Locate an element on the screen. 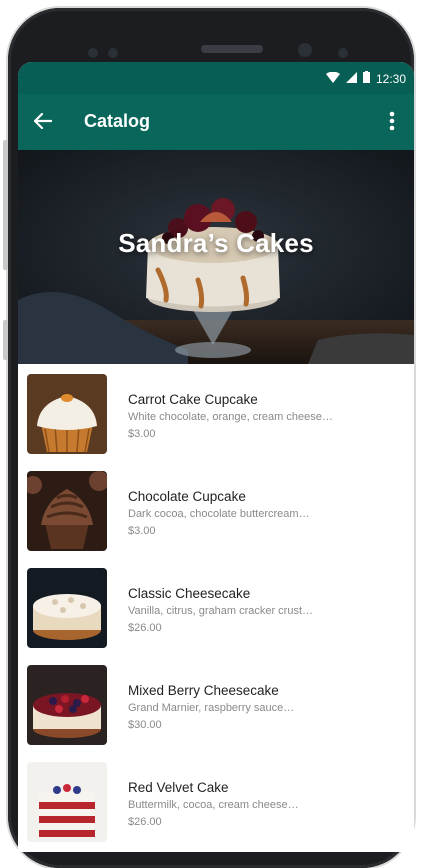  product-name: Red Velvet Cake is located at coordinates (178, 787).